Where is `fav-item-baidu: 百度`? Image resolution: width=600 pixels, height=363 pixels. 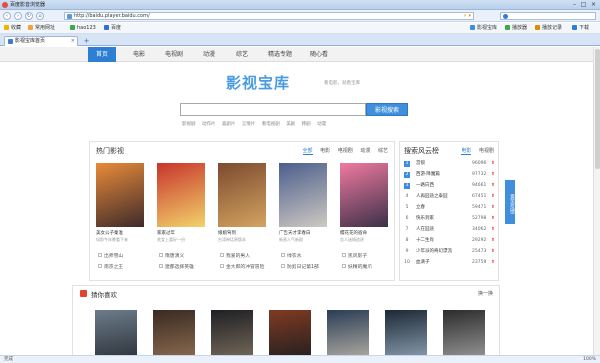
fav-item-baidu: 百度 is located at coordinates (112, 28).